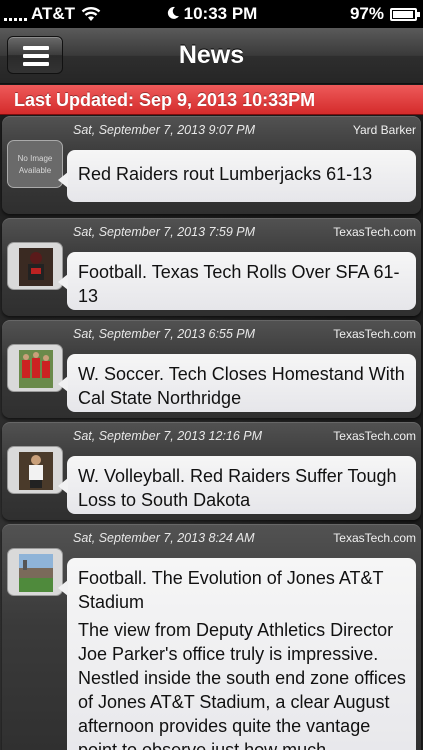  I want to click on soccer-team-thumbnail, so click(35, 368).